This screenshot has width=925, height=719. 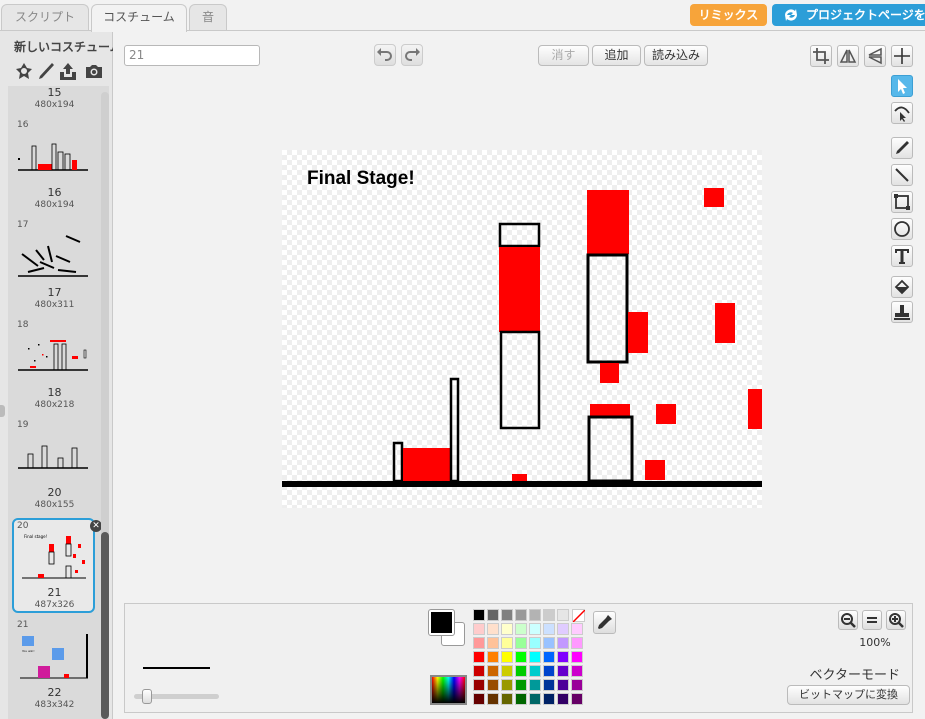 What do you see at coordinates (902, 148) in the screenshot?
I see `pencil-tool` at bounding box center [902, 148].